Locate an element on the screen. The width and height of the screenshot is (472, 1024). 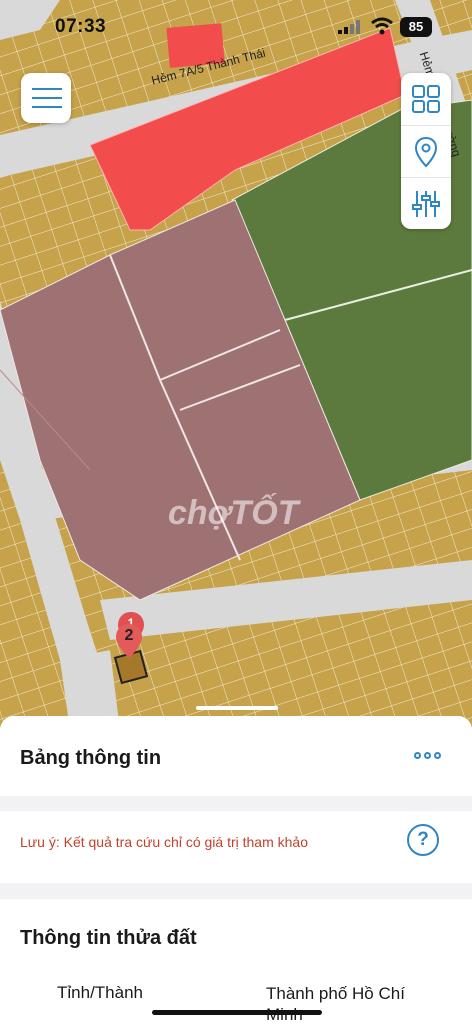
filter-button is located at coordinates (426, 203).